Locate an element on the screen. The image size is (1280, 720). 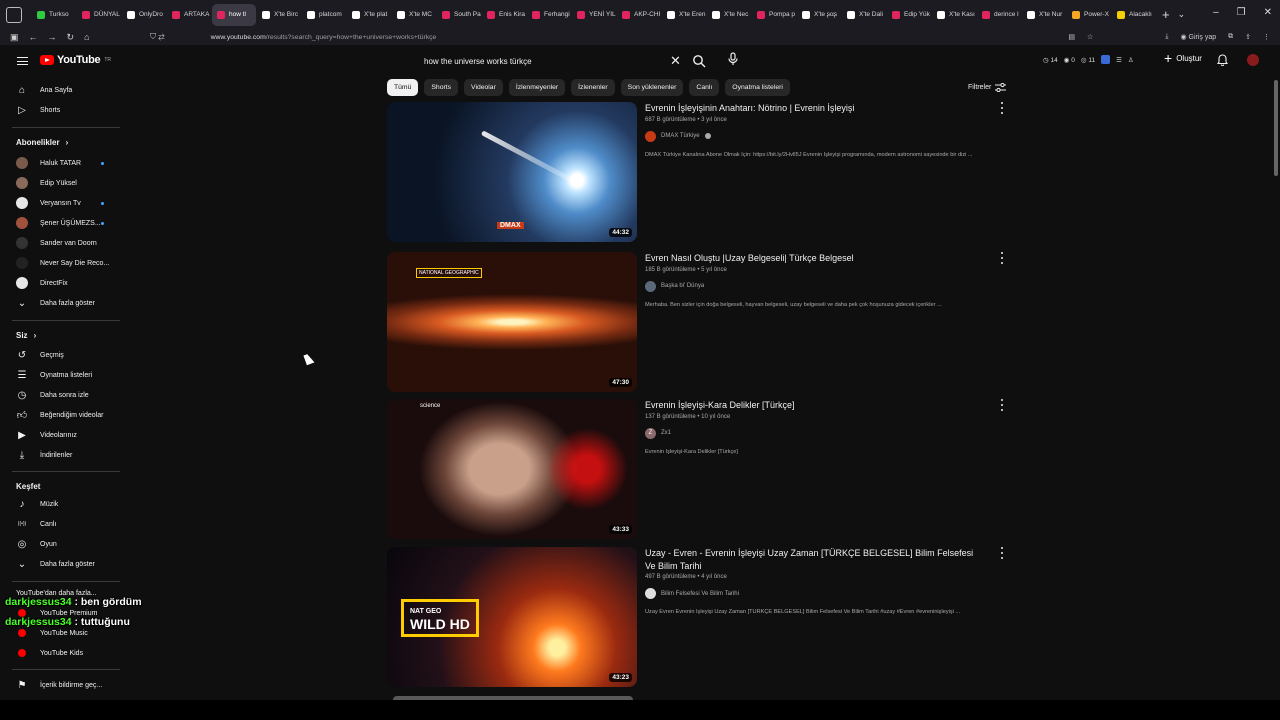
browser-tab: X'te MC is located at coordinates (414, 15).